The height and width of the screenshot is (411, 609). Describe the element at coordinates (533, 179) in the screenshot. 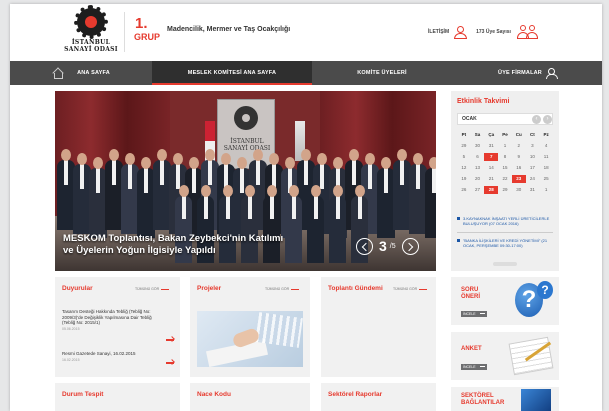

I see `calendar-day: 24` at that location.